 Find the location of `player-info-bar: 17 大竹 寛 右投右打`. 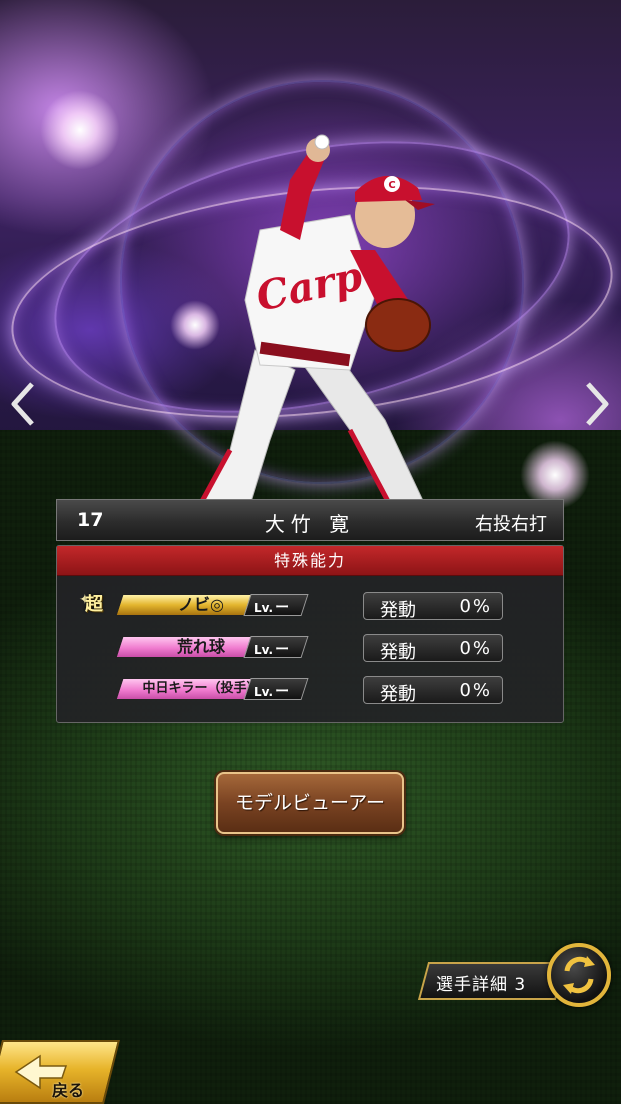

player-info-bar: 17 大竹 寛 右投右打 is located at coordinates (310, 520).